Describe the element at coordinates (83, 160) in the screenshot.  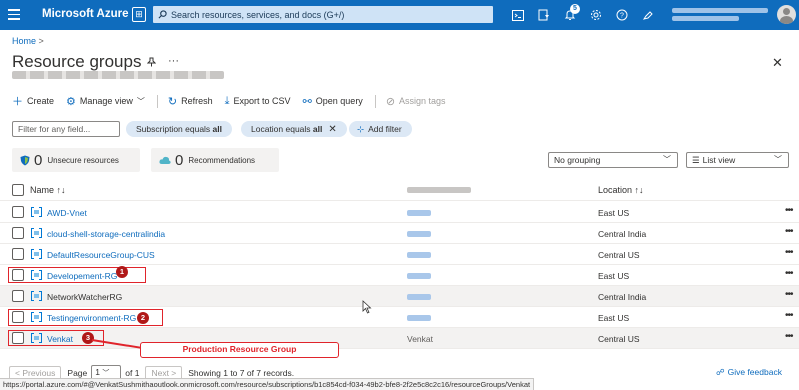
I see `unsecure-label: Unsecure resources` at that location.